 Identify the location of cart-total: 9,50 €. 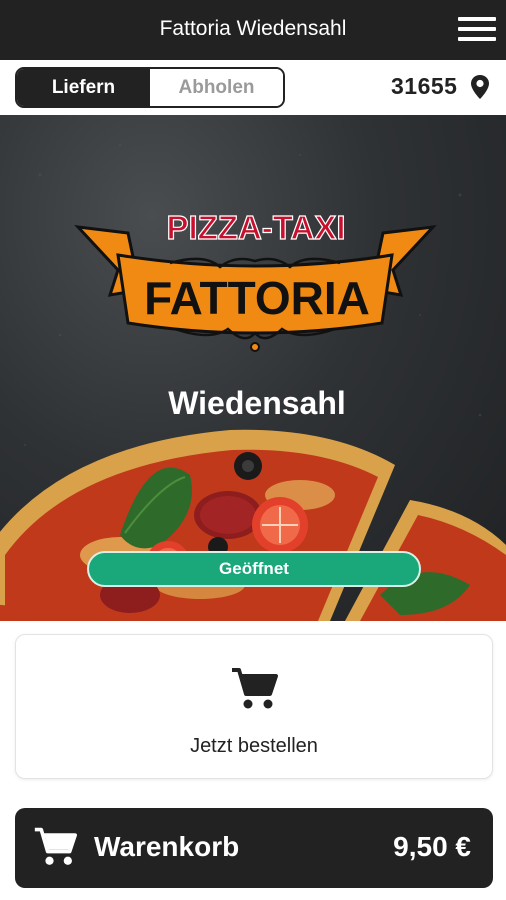
(432, 846).